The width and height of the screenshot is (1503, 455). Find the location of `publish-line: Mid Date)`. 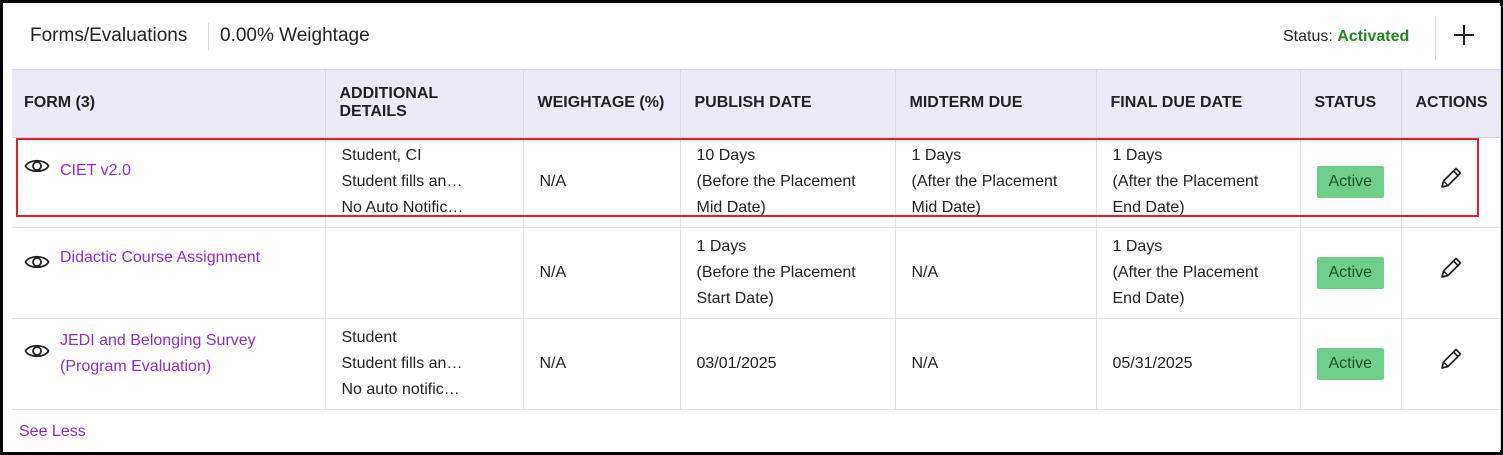

publish-line: Mid Date) is located at coordinates (731, 207).